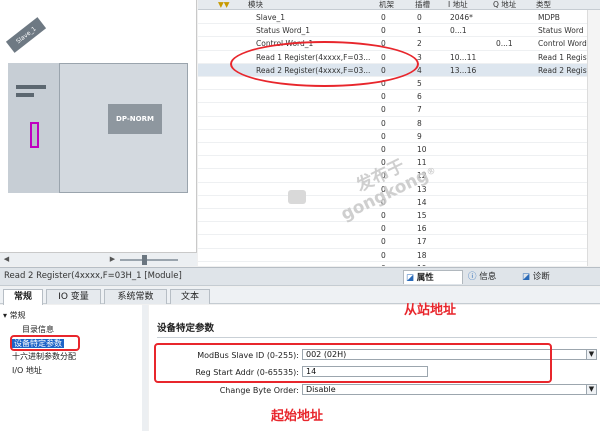  I want to click on table-row: 09, so click(399, 136).